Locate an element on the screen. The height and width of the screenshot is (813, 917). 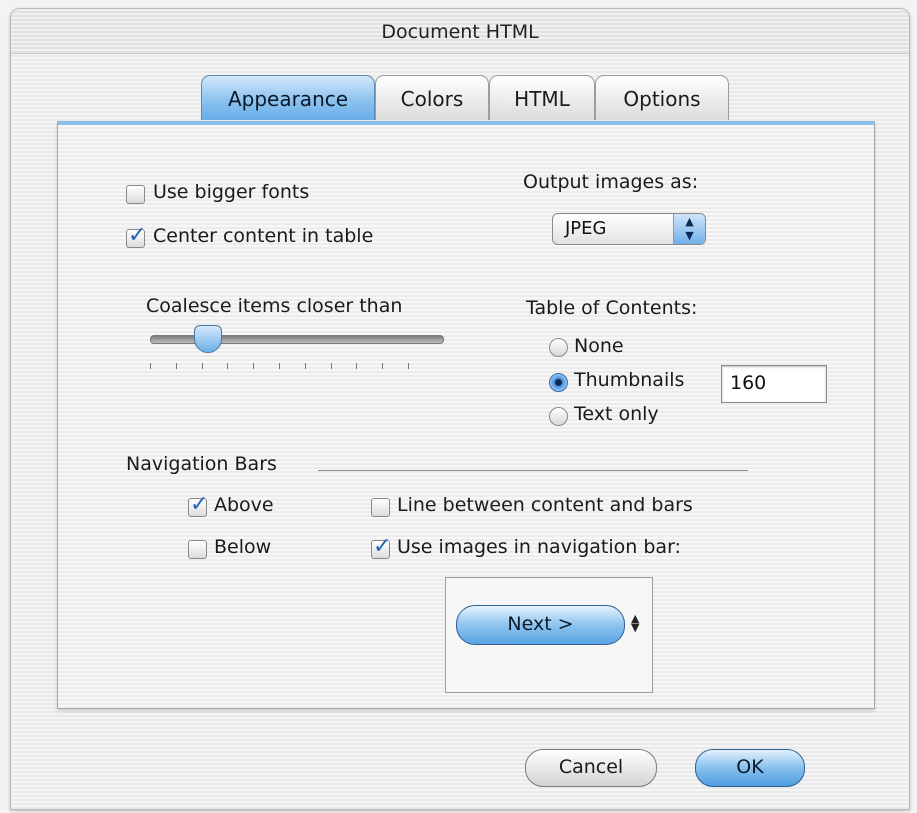
output-images-popup: JPEG ▲ ▼ is located at coordinates (629, 229).